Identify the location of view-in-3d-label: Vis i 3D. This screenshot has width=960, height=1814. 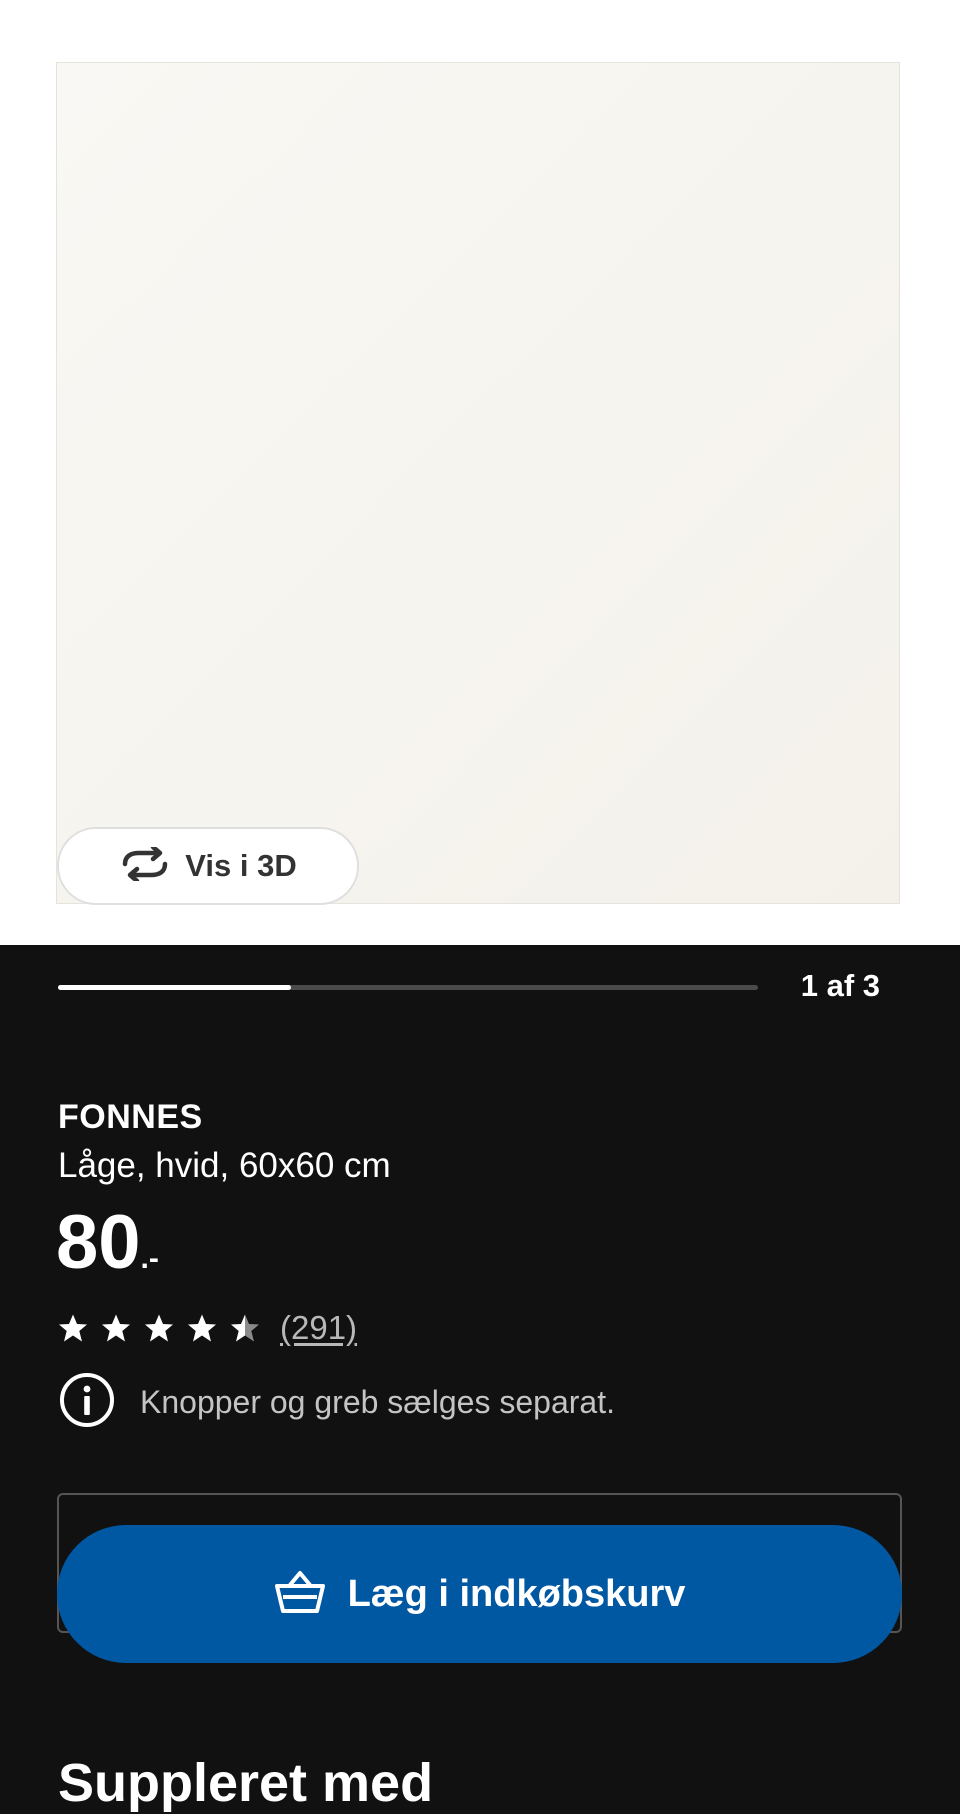
(241, 865).